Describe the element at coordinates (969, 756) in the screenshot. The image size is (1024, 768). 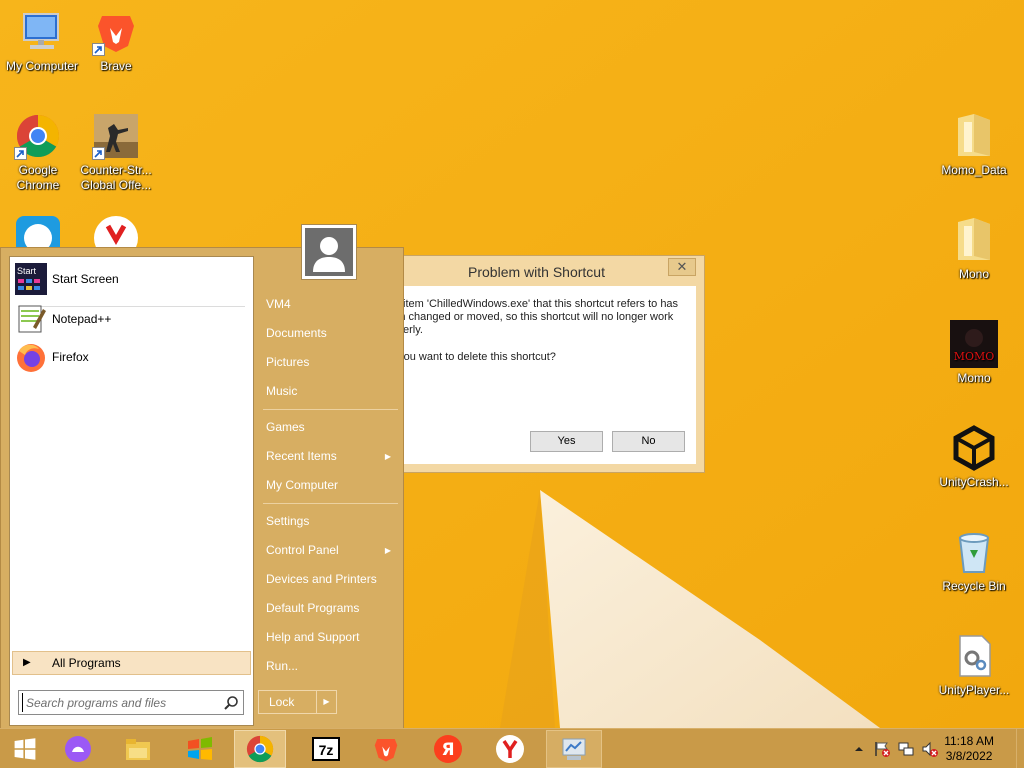
I see `clock-date: 3/8/2022` at that location.